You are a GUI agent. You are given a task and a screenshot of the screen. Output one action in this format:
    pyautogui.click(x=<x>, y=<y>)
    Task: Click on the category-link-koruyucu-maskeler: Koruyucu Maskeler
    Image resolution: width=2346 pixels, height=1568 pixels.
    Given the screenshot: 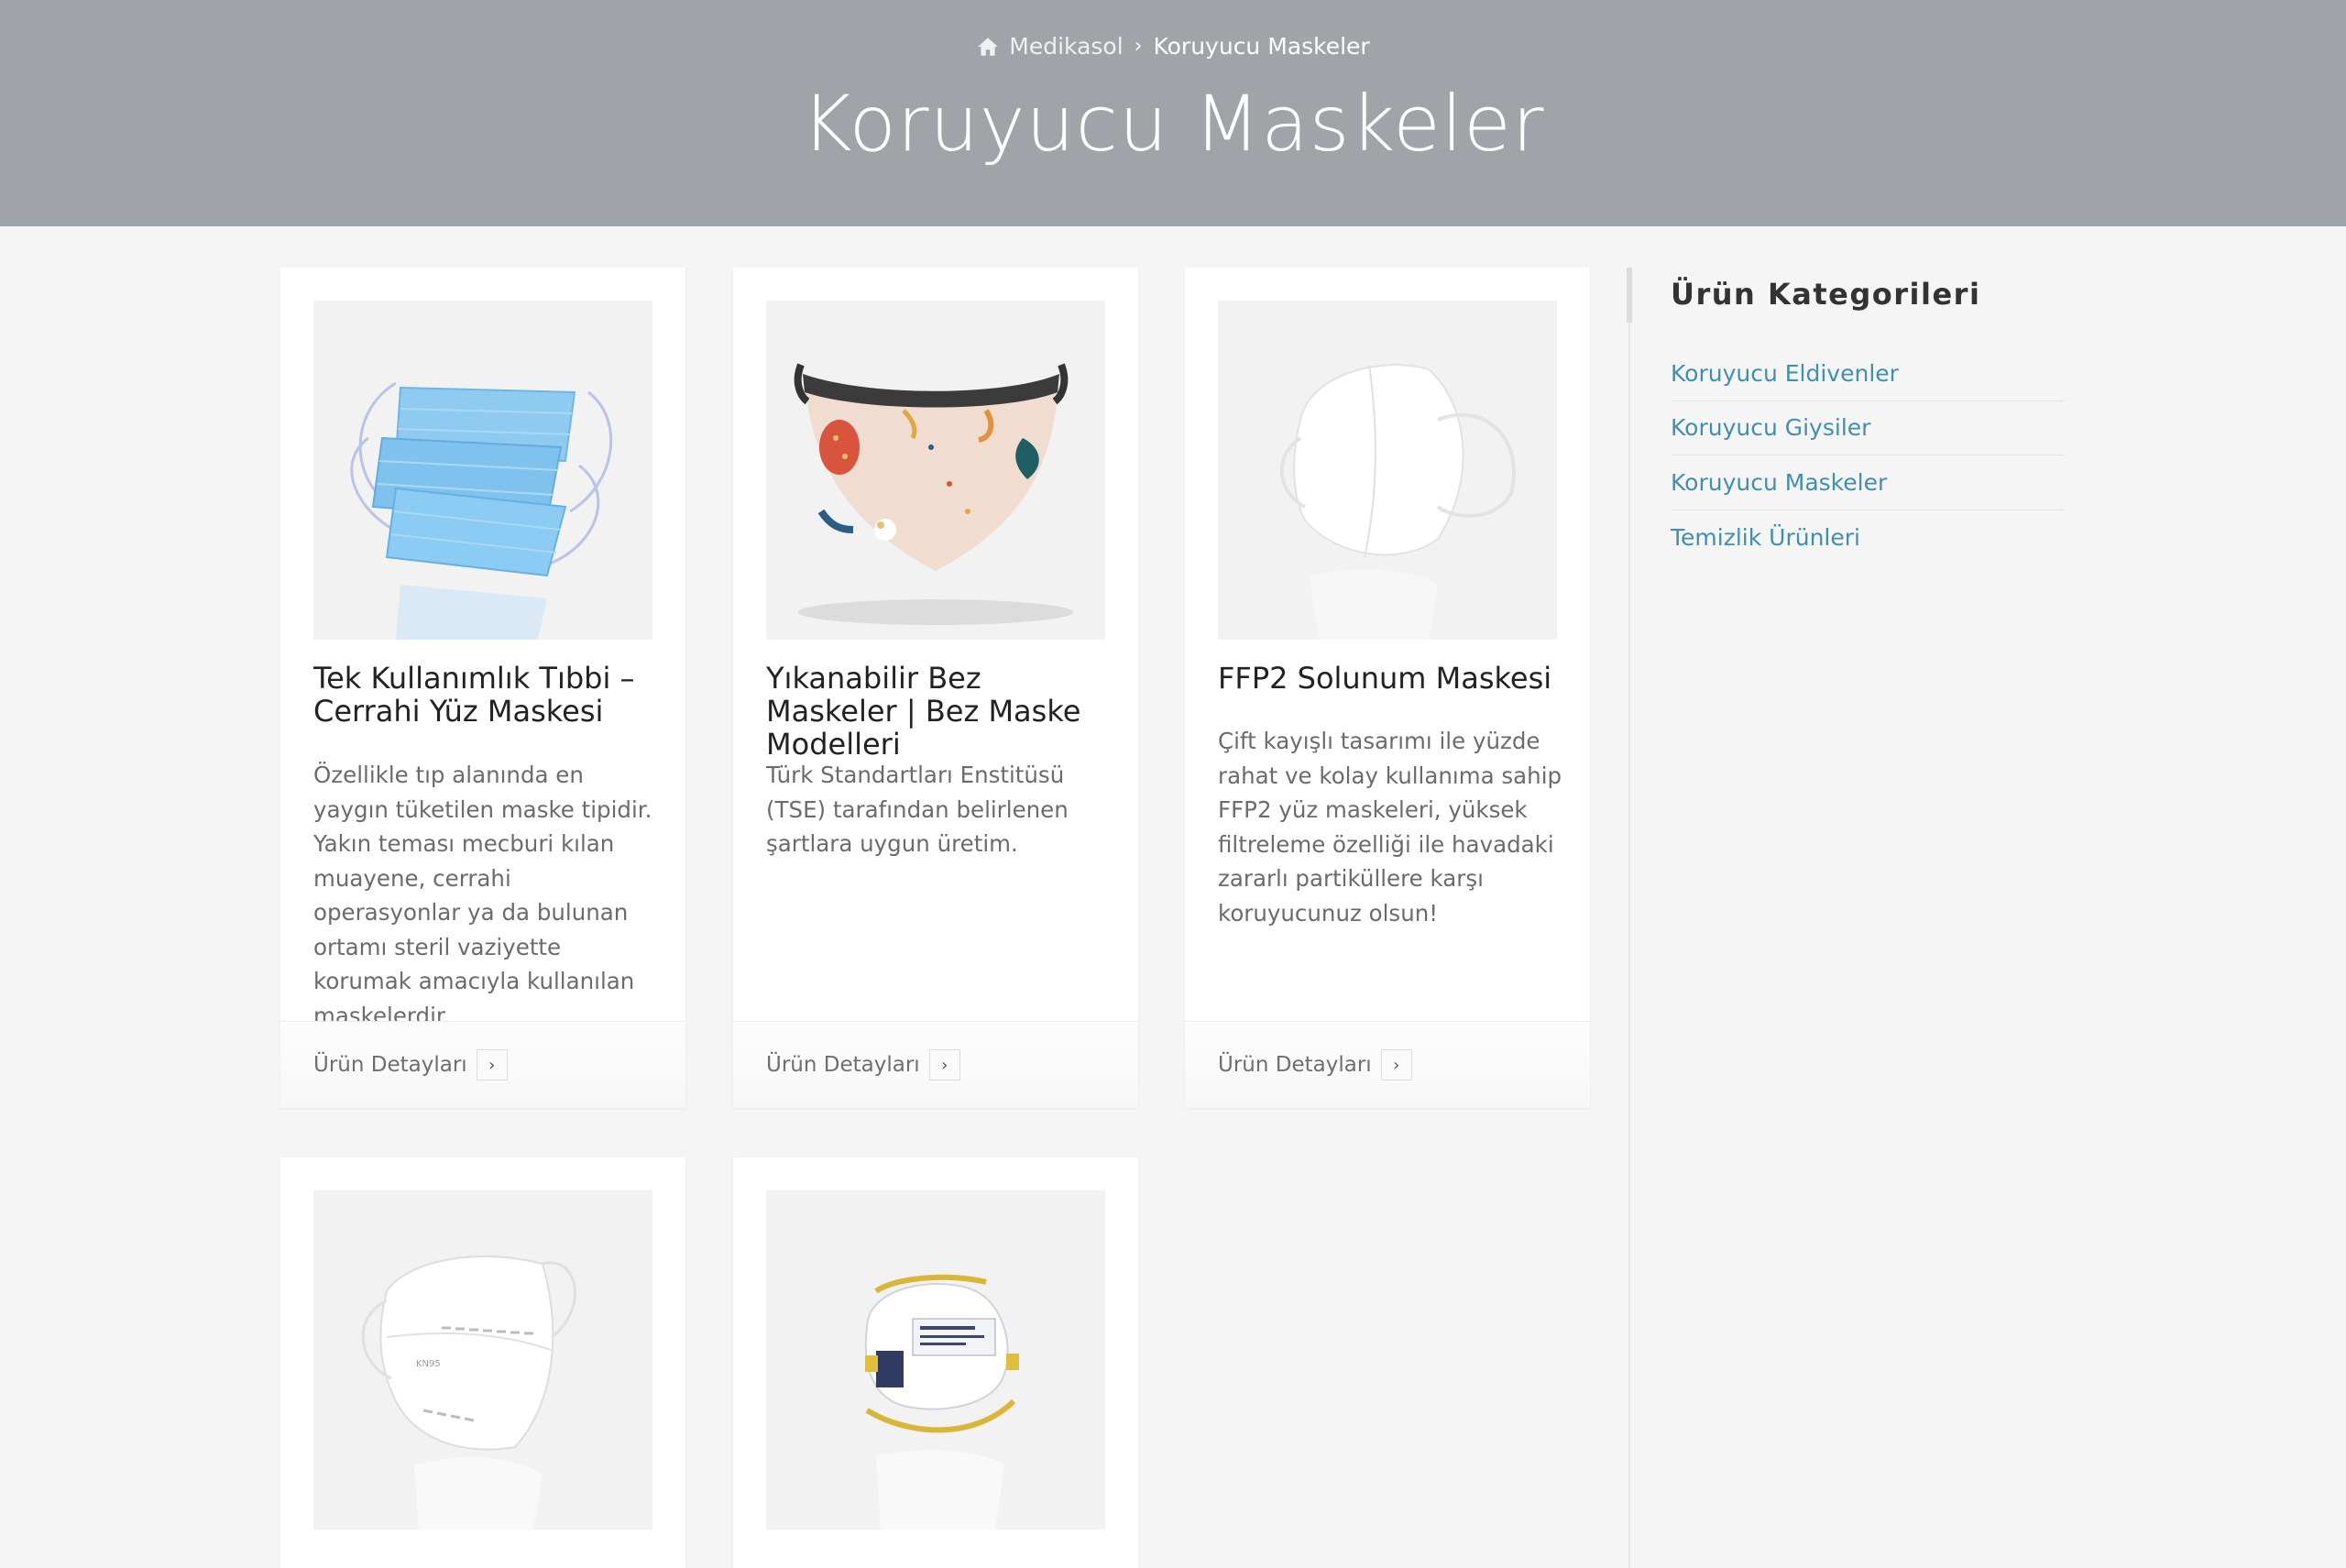 What is the action you would take?
    pyautogui.click(x=1779, y=482)
    